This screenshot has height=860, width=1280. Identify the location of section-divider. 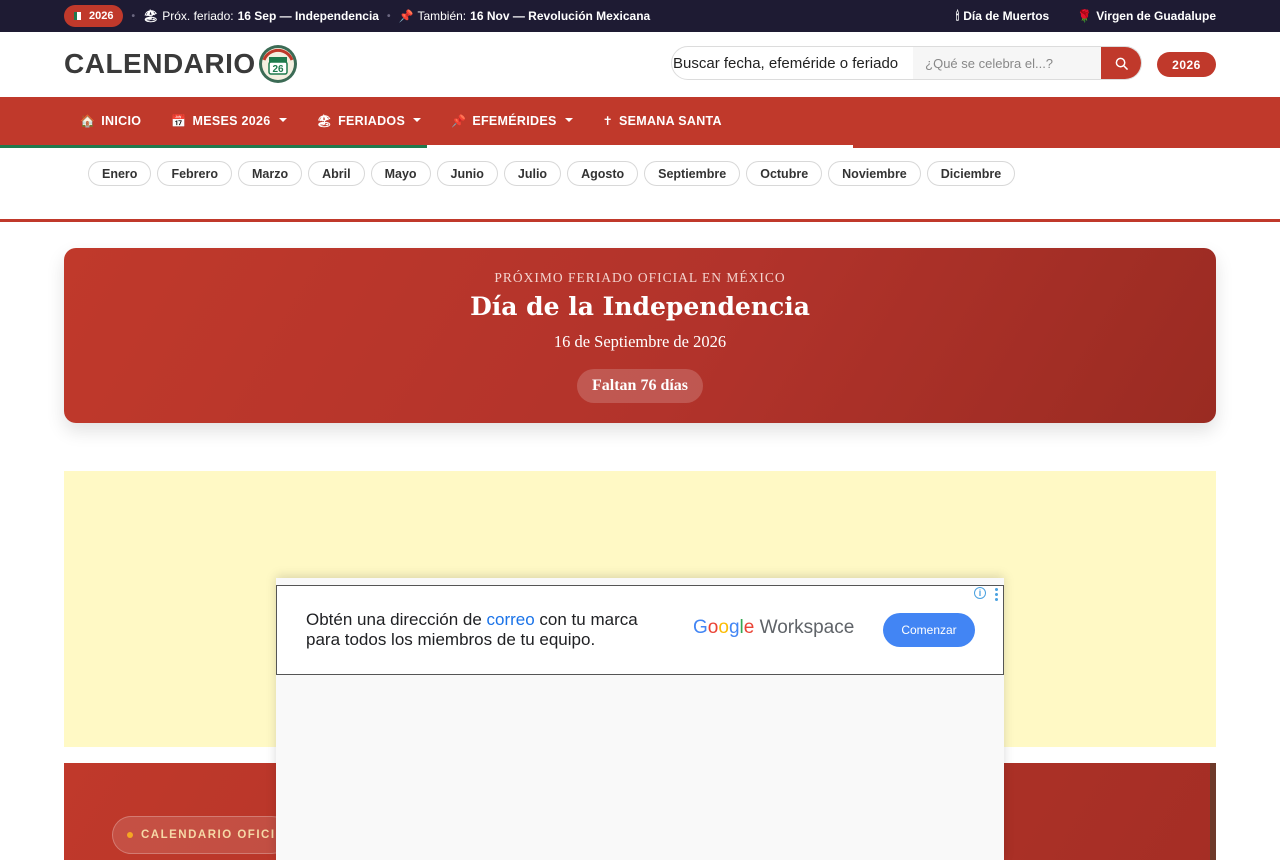
(640, 220).